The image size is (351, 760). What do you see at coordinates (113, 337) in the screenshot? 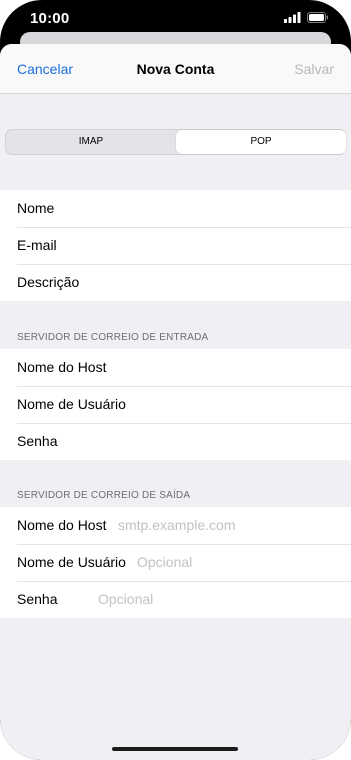
I see `incoming-server-header: SERVIDOR DE CORREIO DE ENTRADA` at bounding box center [113, 337].